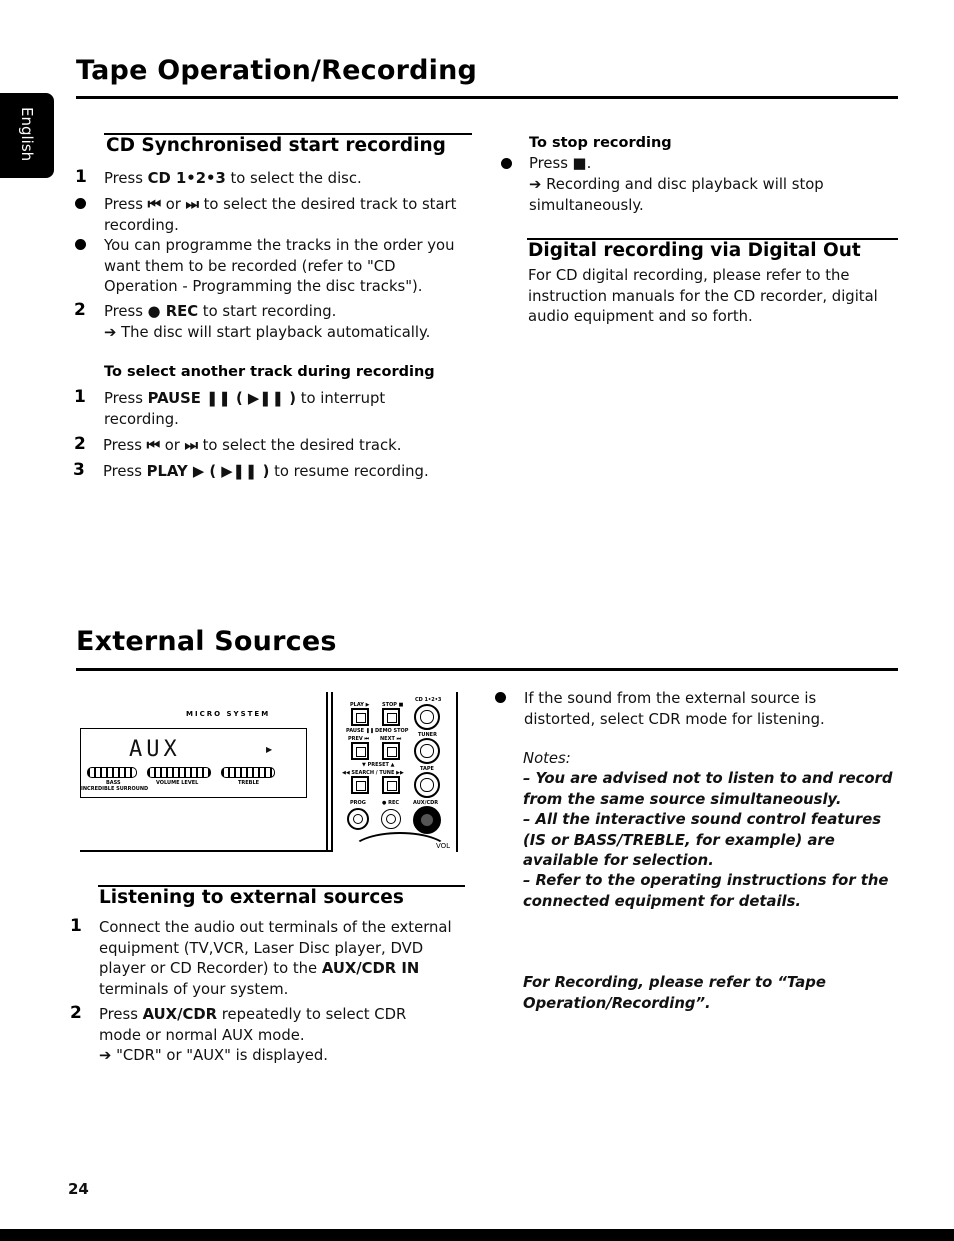 This screenshot has height=1241, width=954. What do you see at coordinates (392, 731) in the screenshot?
I see `button-label: DEMO STOP` at bounding box center [392, 731].